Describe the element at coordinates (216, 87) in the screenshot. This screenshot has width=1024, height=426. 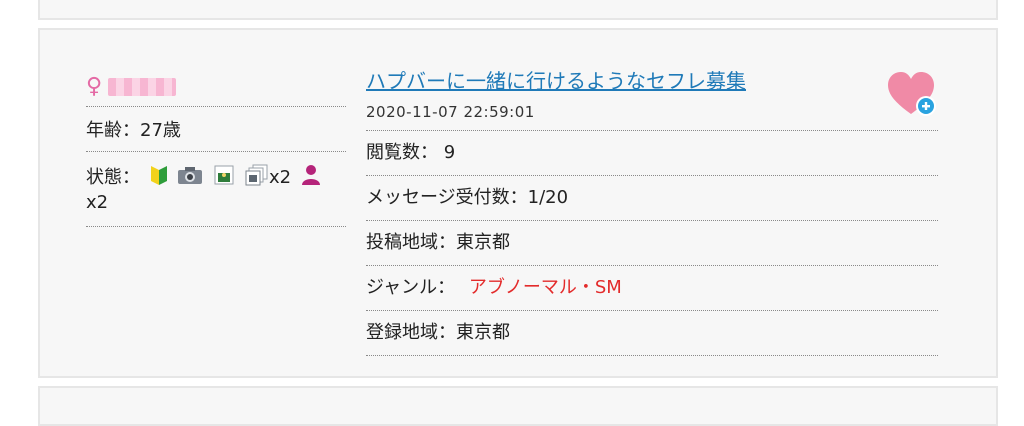
I see `poster-name-row: ♀` at that location.